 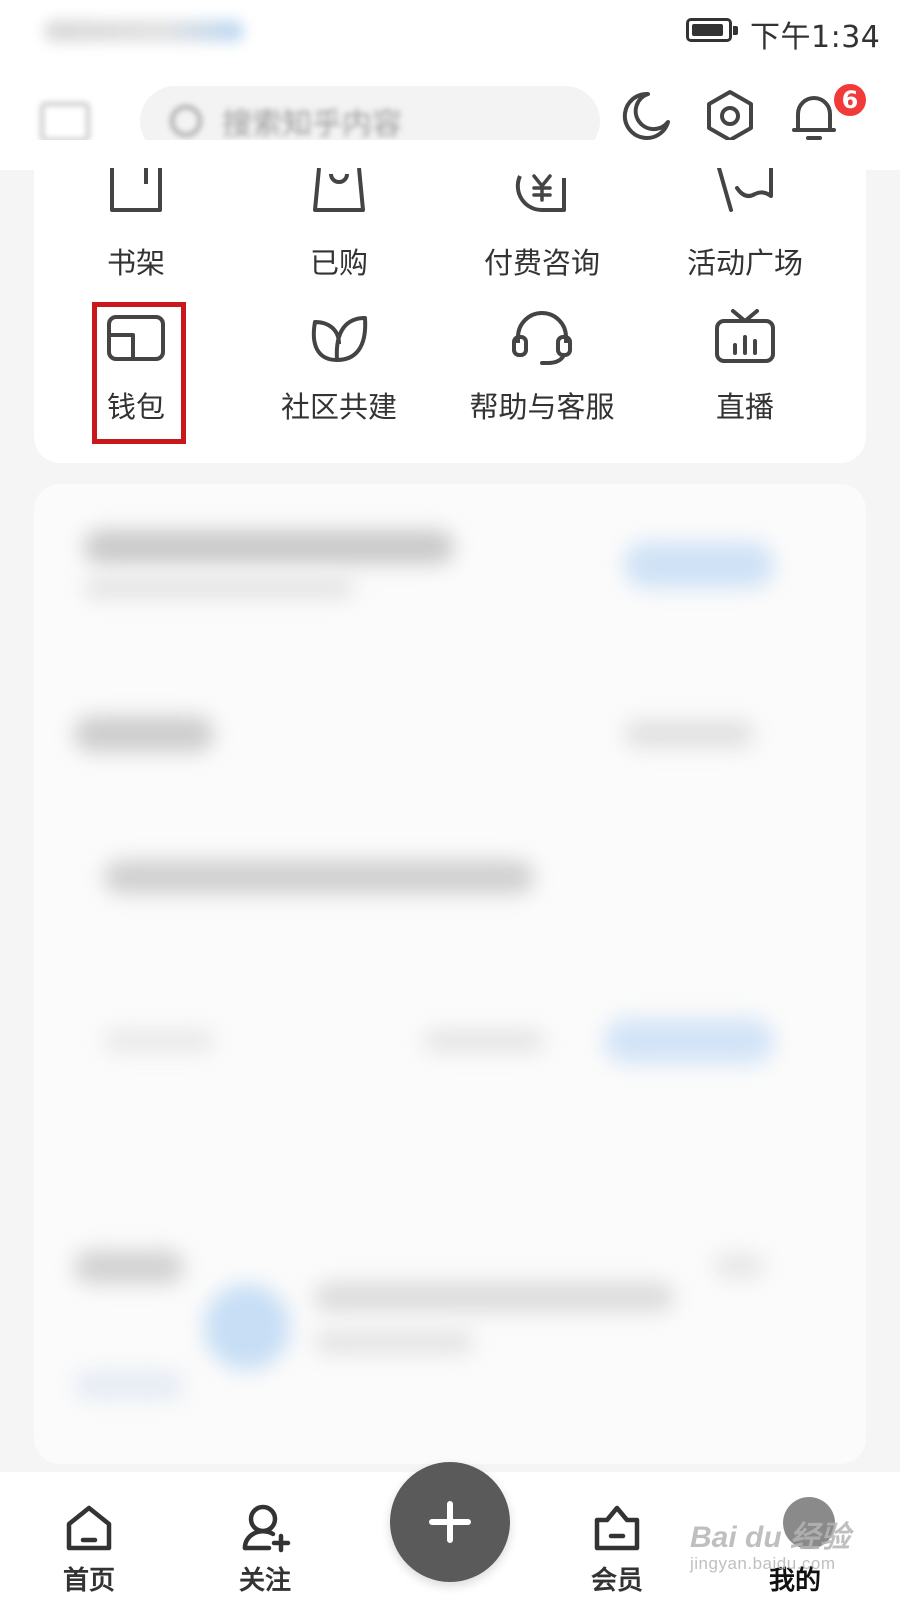 What do you see at coordinates (745, 377) in the screenshot?
I see `service-live: 直播` at bounding box center [745, 377].